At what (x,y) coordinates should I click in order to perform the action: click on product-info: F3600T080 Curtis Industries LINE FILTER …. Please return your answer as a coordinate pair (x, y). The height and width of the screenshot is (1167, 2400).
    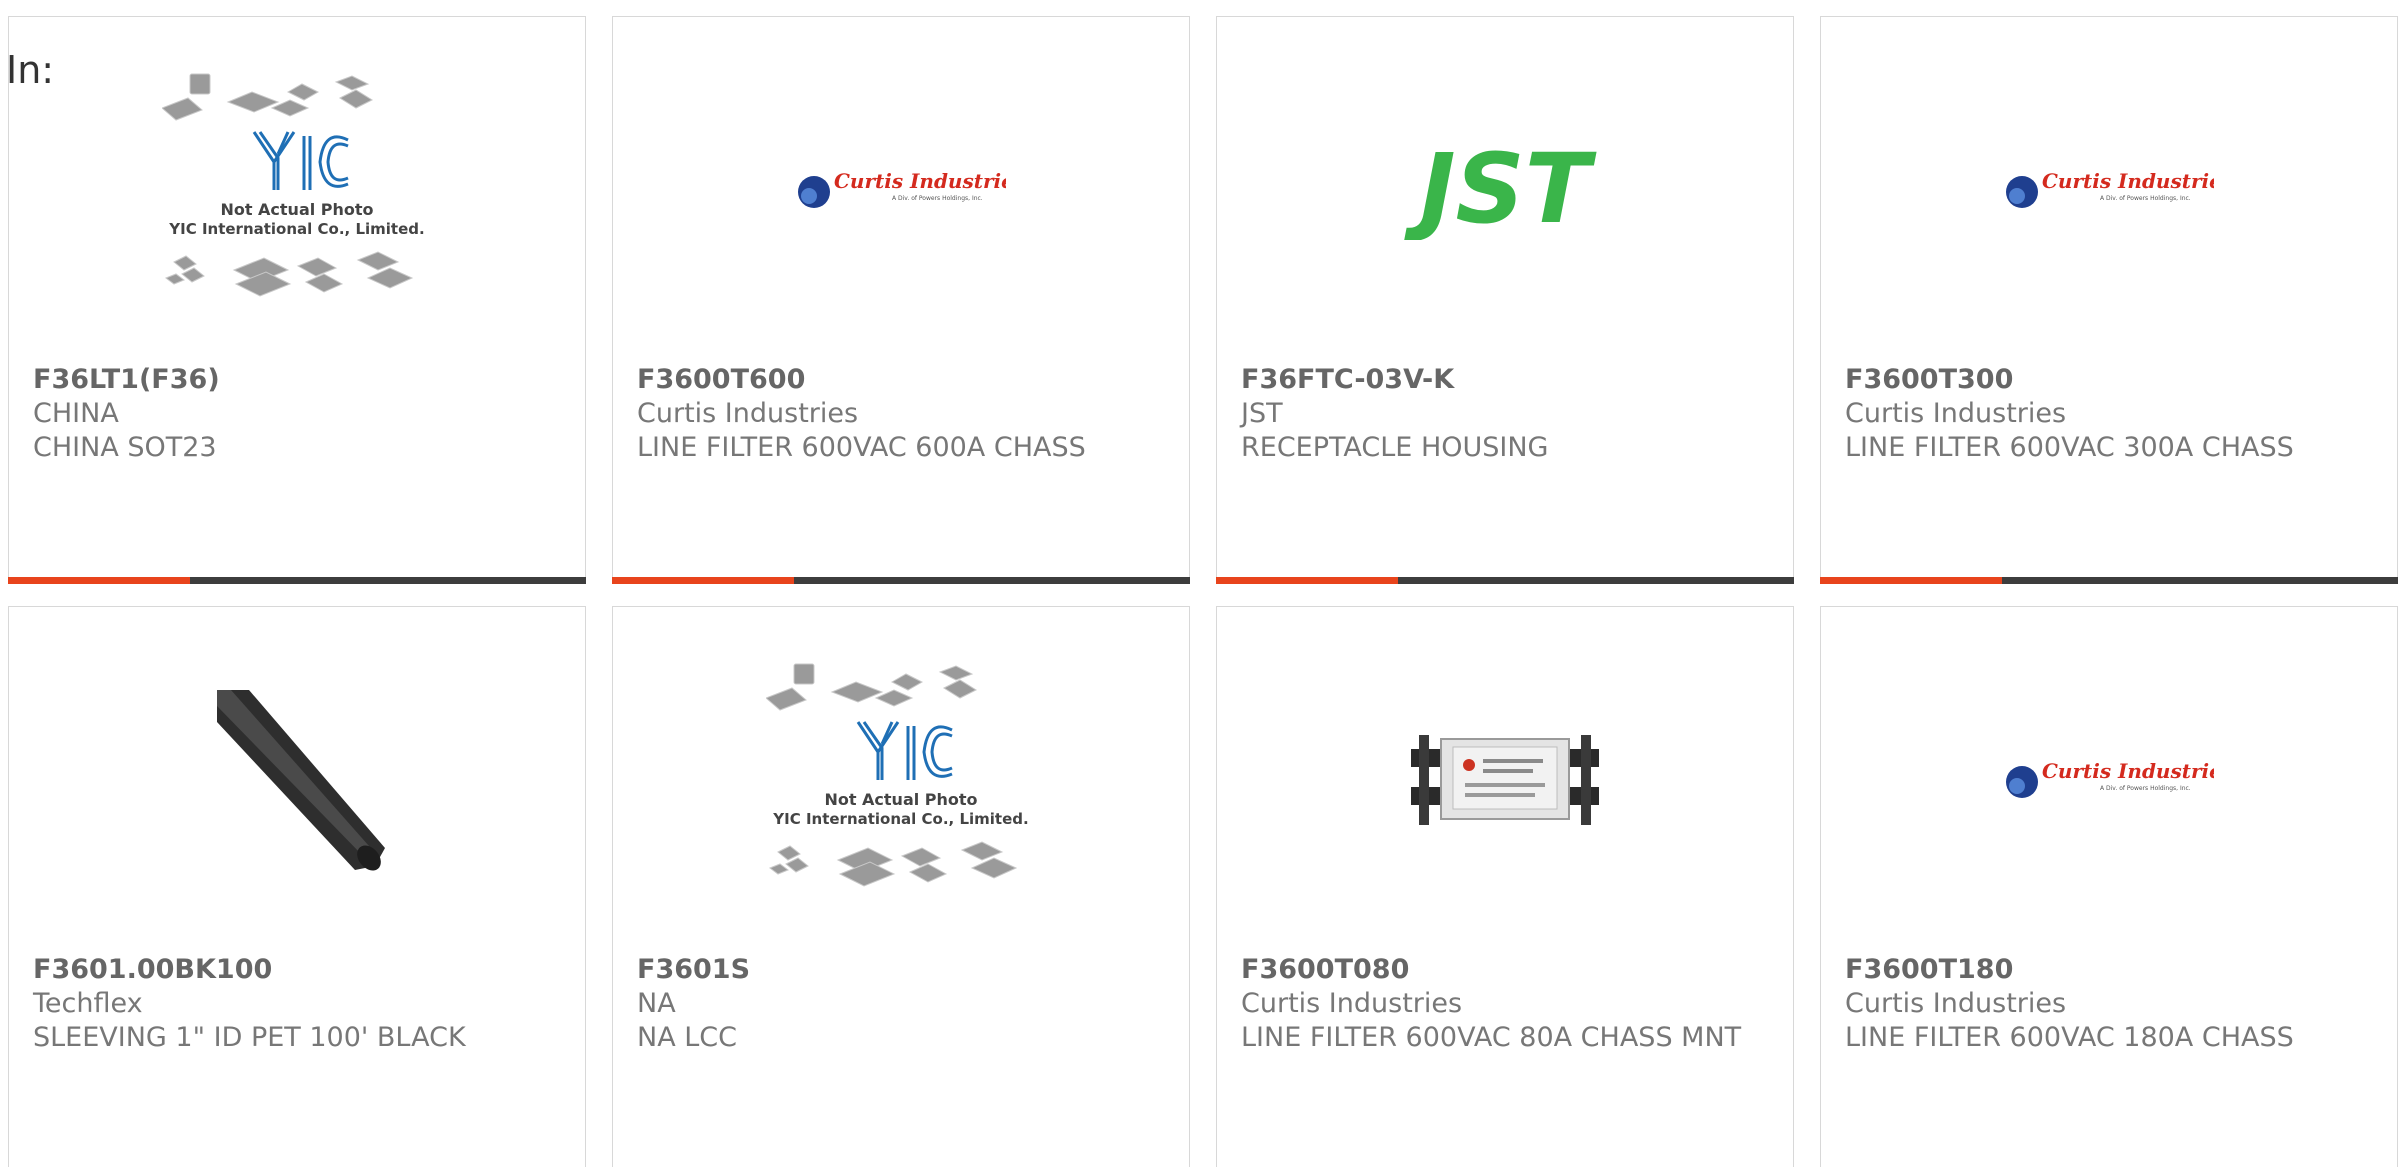
    Looking at the image, I should click on (1505, 1004).